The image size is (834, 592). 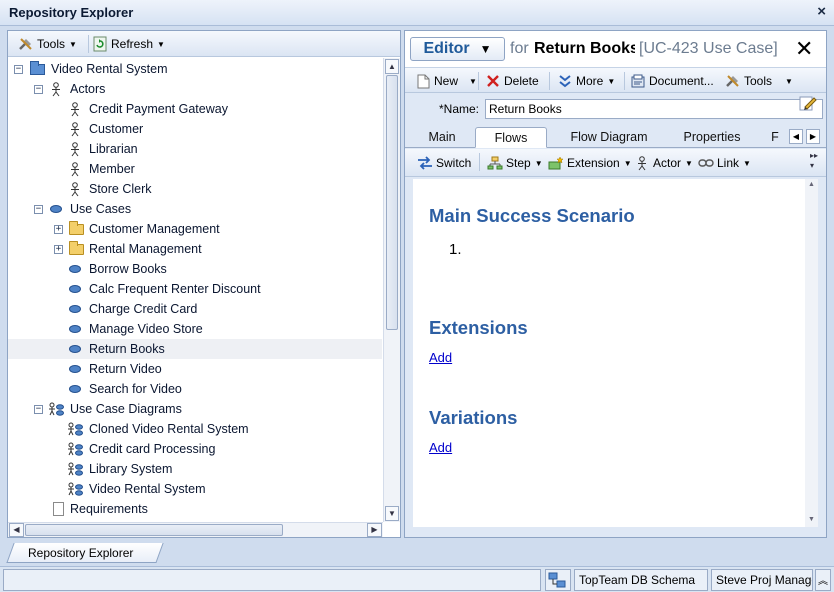 What do you see at coordinates (759, 81) in the screenshot?
I see `editor-tools-button: Tools ▼` at bounding box center [759, 81].